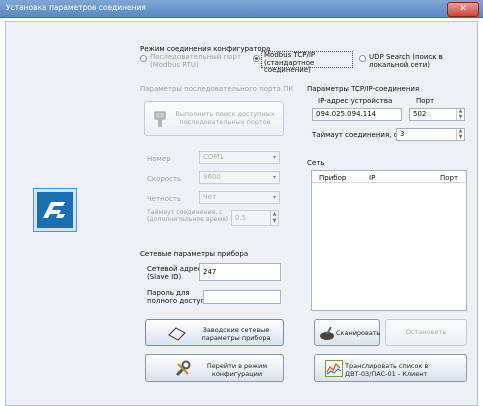 The image size is (483, 406). What do you see at coordinates (430, 134) in the screenshot?
I see `tcp-timeout-field: 3 ▲ ▼` at bounding box center [430, 134].